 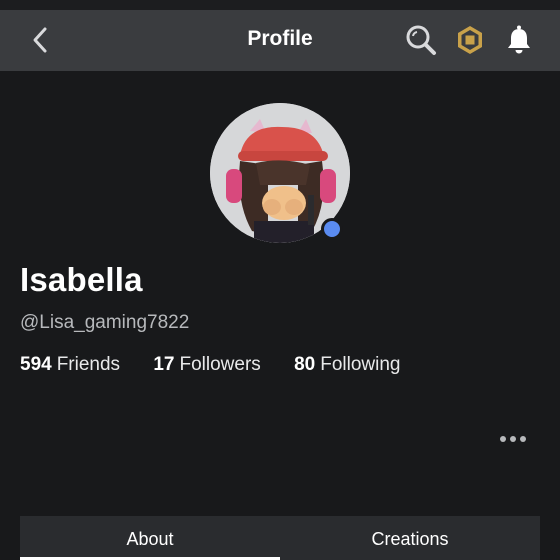 I want to click on robux-icon, so click(x=470, y=40).